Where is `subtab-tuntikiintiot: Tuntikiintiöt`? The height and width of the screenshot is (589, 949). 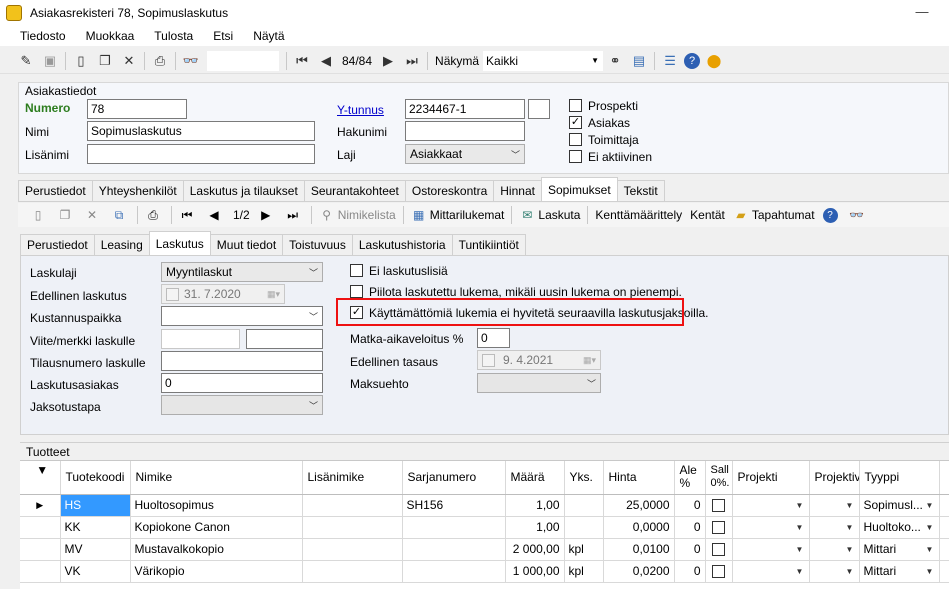 subtab-tuntikiintiot: Tuntikiintiöt is located at coordinates (488, 244).